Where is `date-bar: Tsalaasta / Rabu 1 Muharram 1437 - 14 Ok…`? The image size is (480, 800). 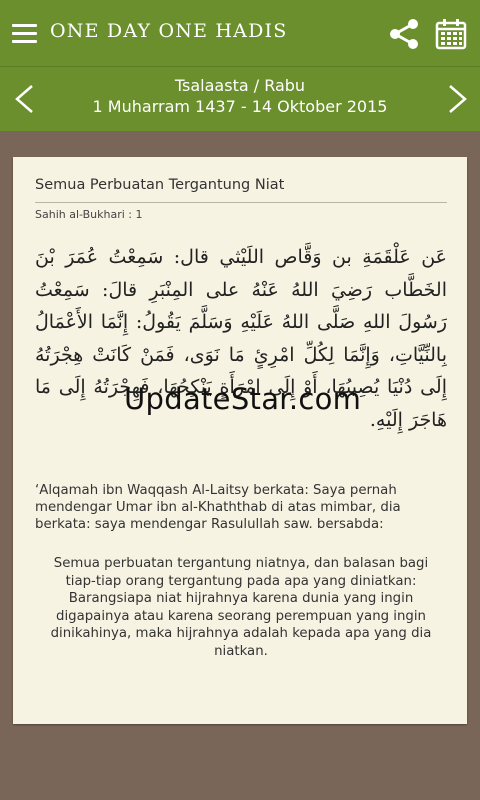 date-bar: Tsalaasta / Rabu 1 Muharram 1437 - 14 Ok… is located at coordinates (240, 98).